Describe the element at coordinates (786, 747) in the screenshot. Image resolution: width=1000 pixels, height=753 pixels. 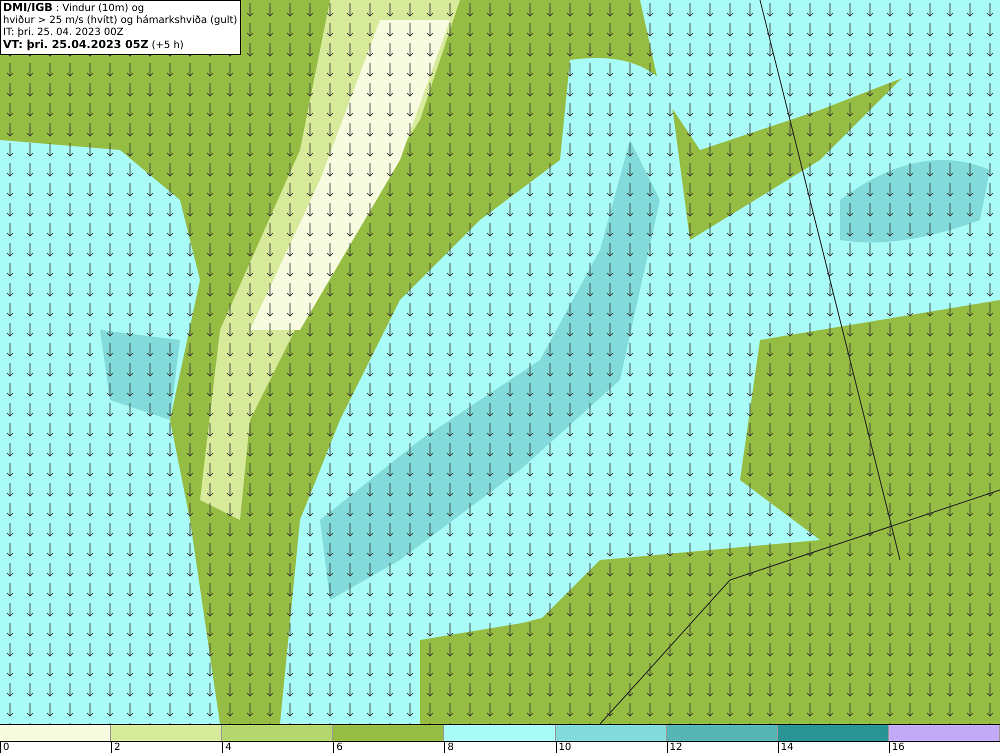
I see `legend-label: 14` at that location.